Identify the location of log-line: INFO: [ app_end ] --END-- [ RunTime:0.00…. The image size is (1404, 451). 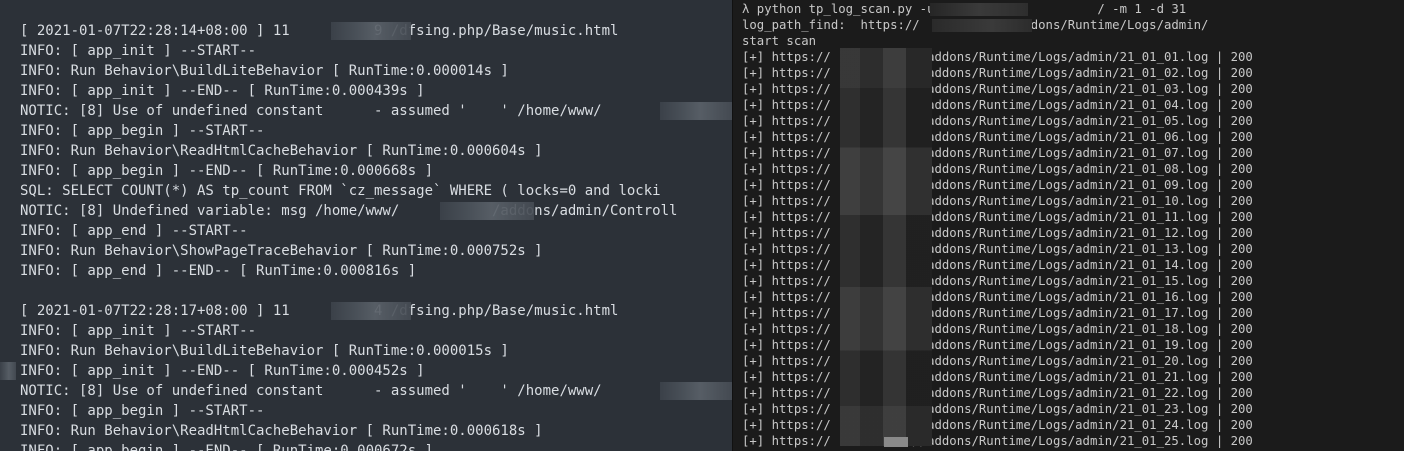
(218, 271).